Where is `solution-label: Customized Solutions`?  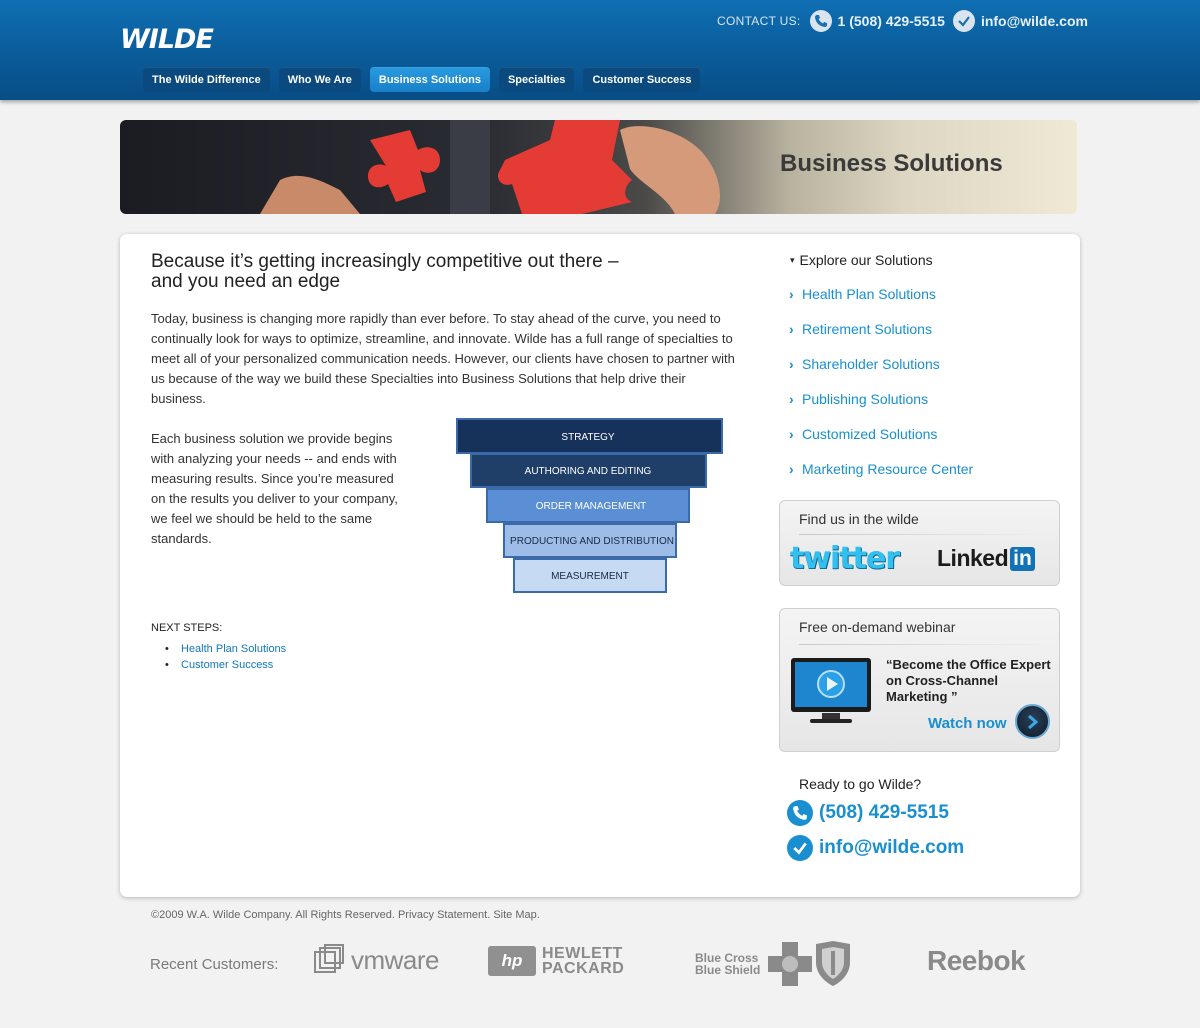
solution-label: Customized Solutions is located at coordinates (870, 434).